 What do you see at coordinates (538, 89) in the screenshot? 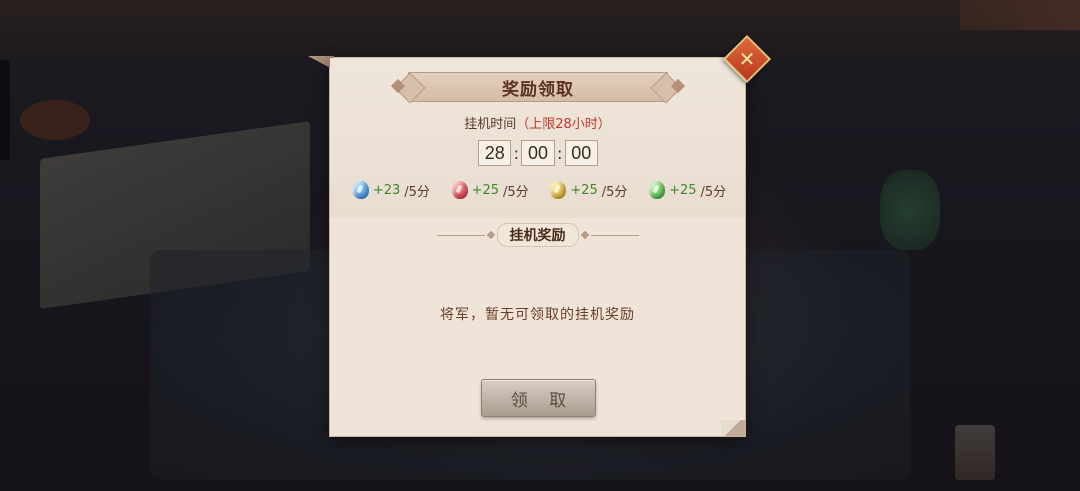
I see `dialog-title: 奖励领取` at bounding box center [538, 89].